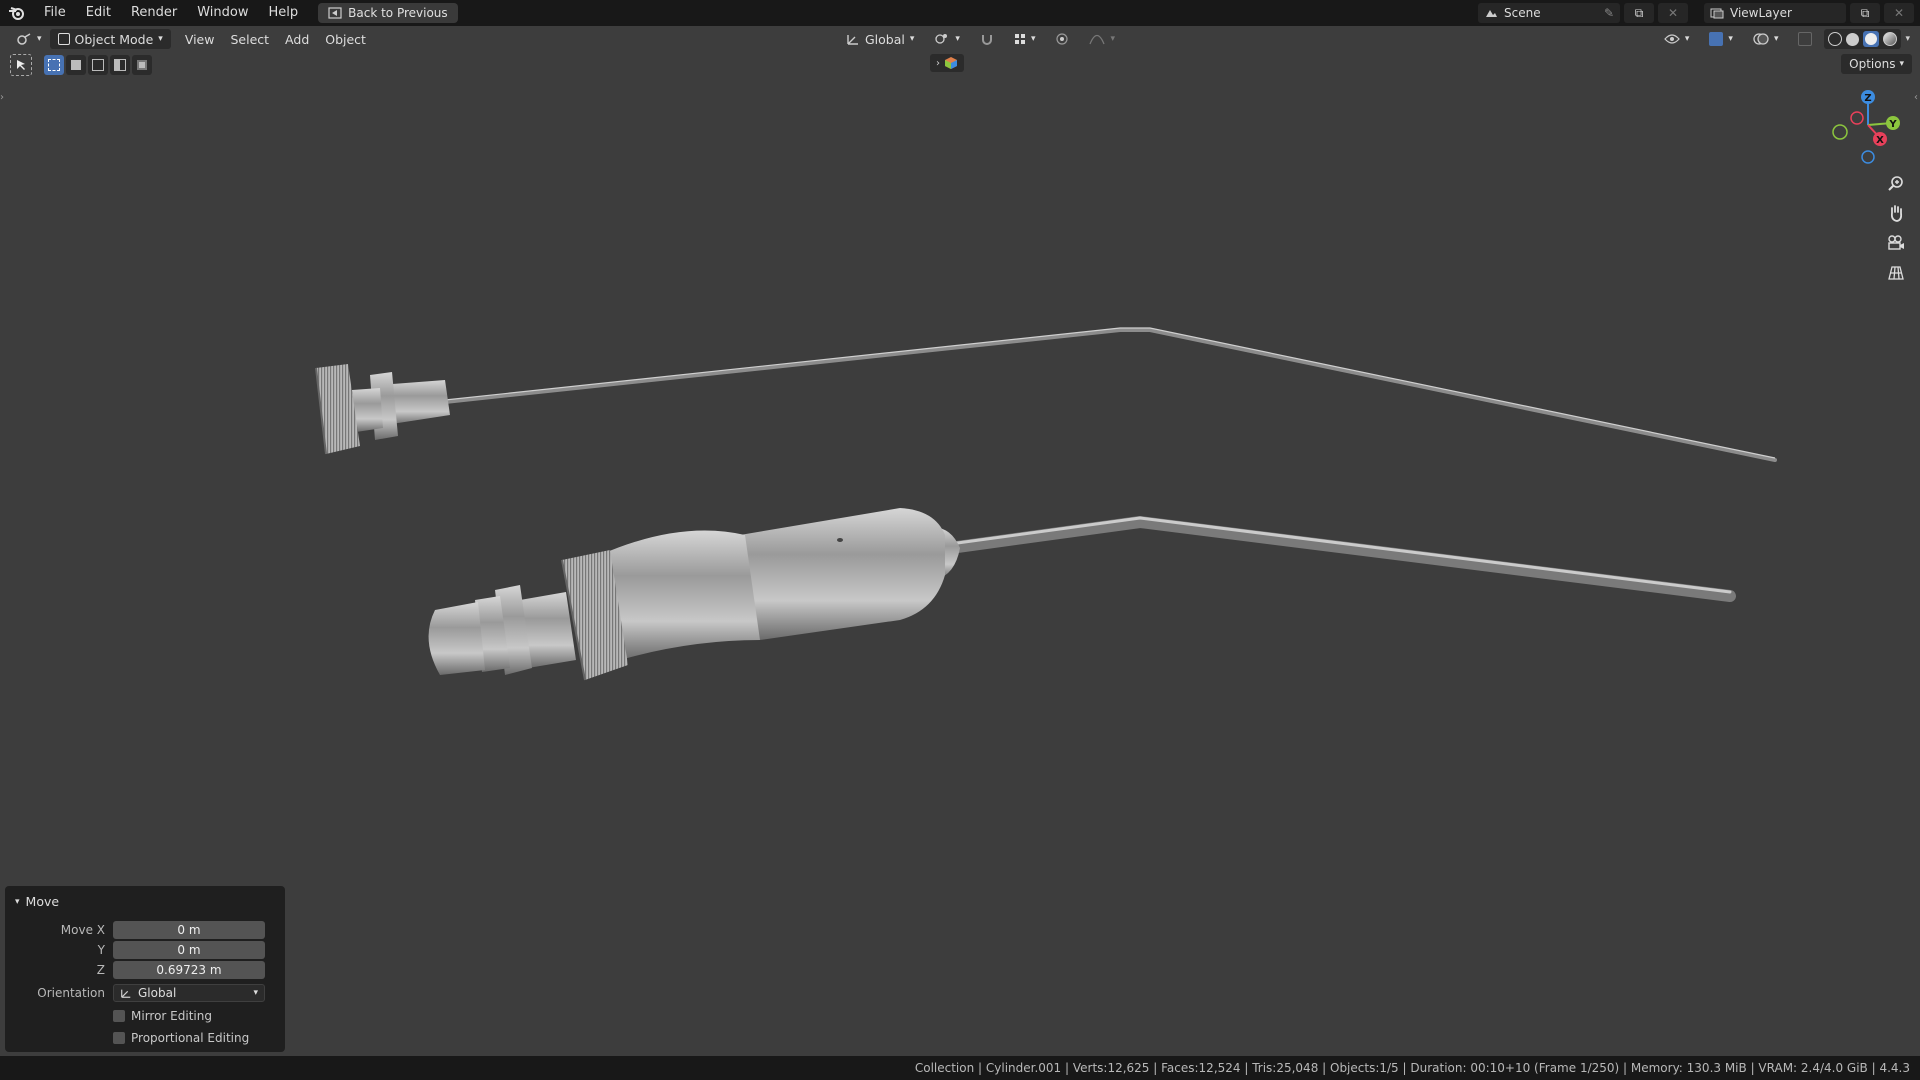 The height and width of the screenshot is (1080, 1920). What do you see at coordinates (1840, 132) in the screenshot?
I see `gizmo-neg-y` at bounding box center [1840, 132].